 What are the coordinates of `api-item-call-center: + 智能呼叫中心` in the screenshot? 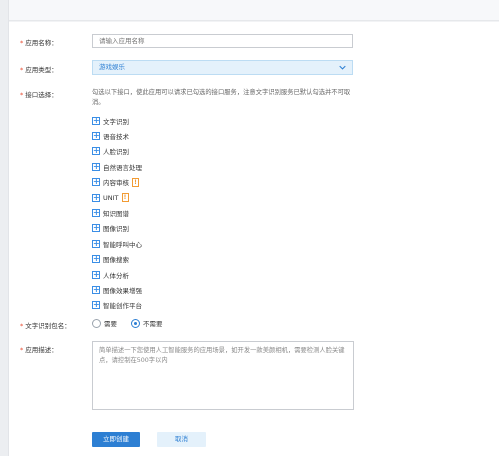 It's located at (117, 243).